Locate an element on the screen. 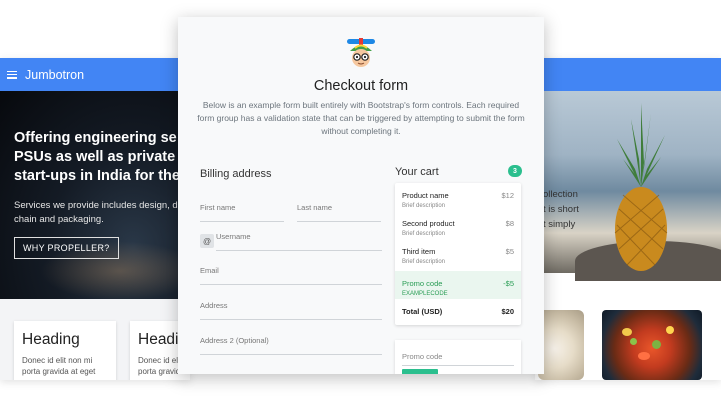 Image resolution: width=721 pixels, height=401 pixels. promo-label: Promo code is located at coordinates (422, 283).